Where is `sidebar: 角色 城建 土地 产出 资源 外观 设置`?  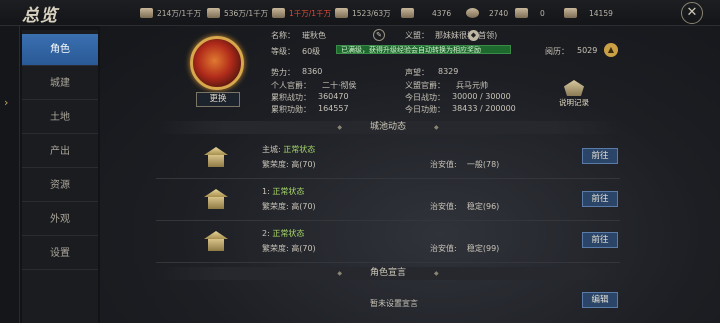
sidebar: 角色 城建 土地 产出 资源 外观 设置 is located at coordinates (60, 176).